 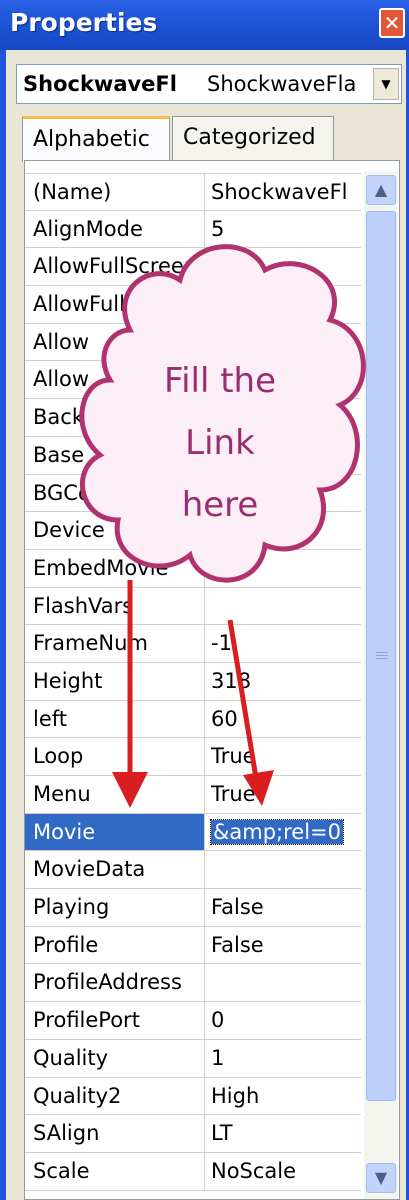 I want to click on callout-text: Fill the Link here, so click(x=220, y=443).